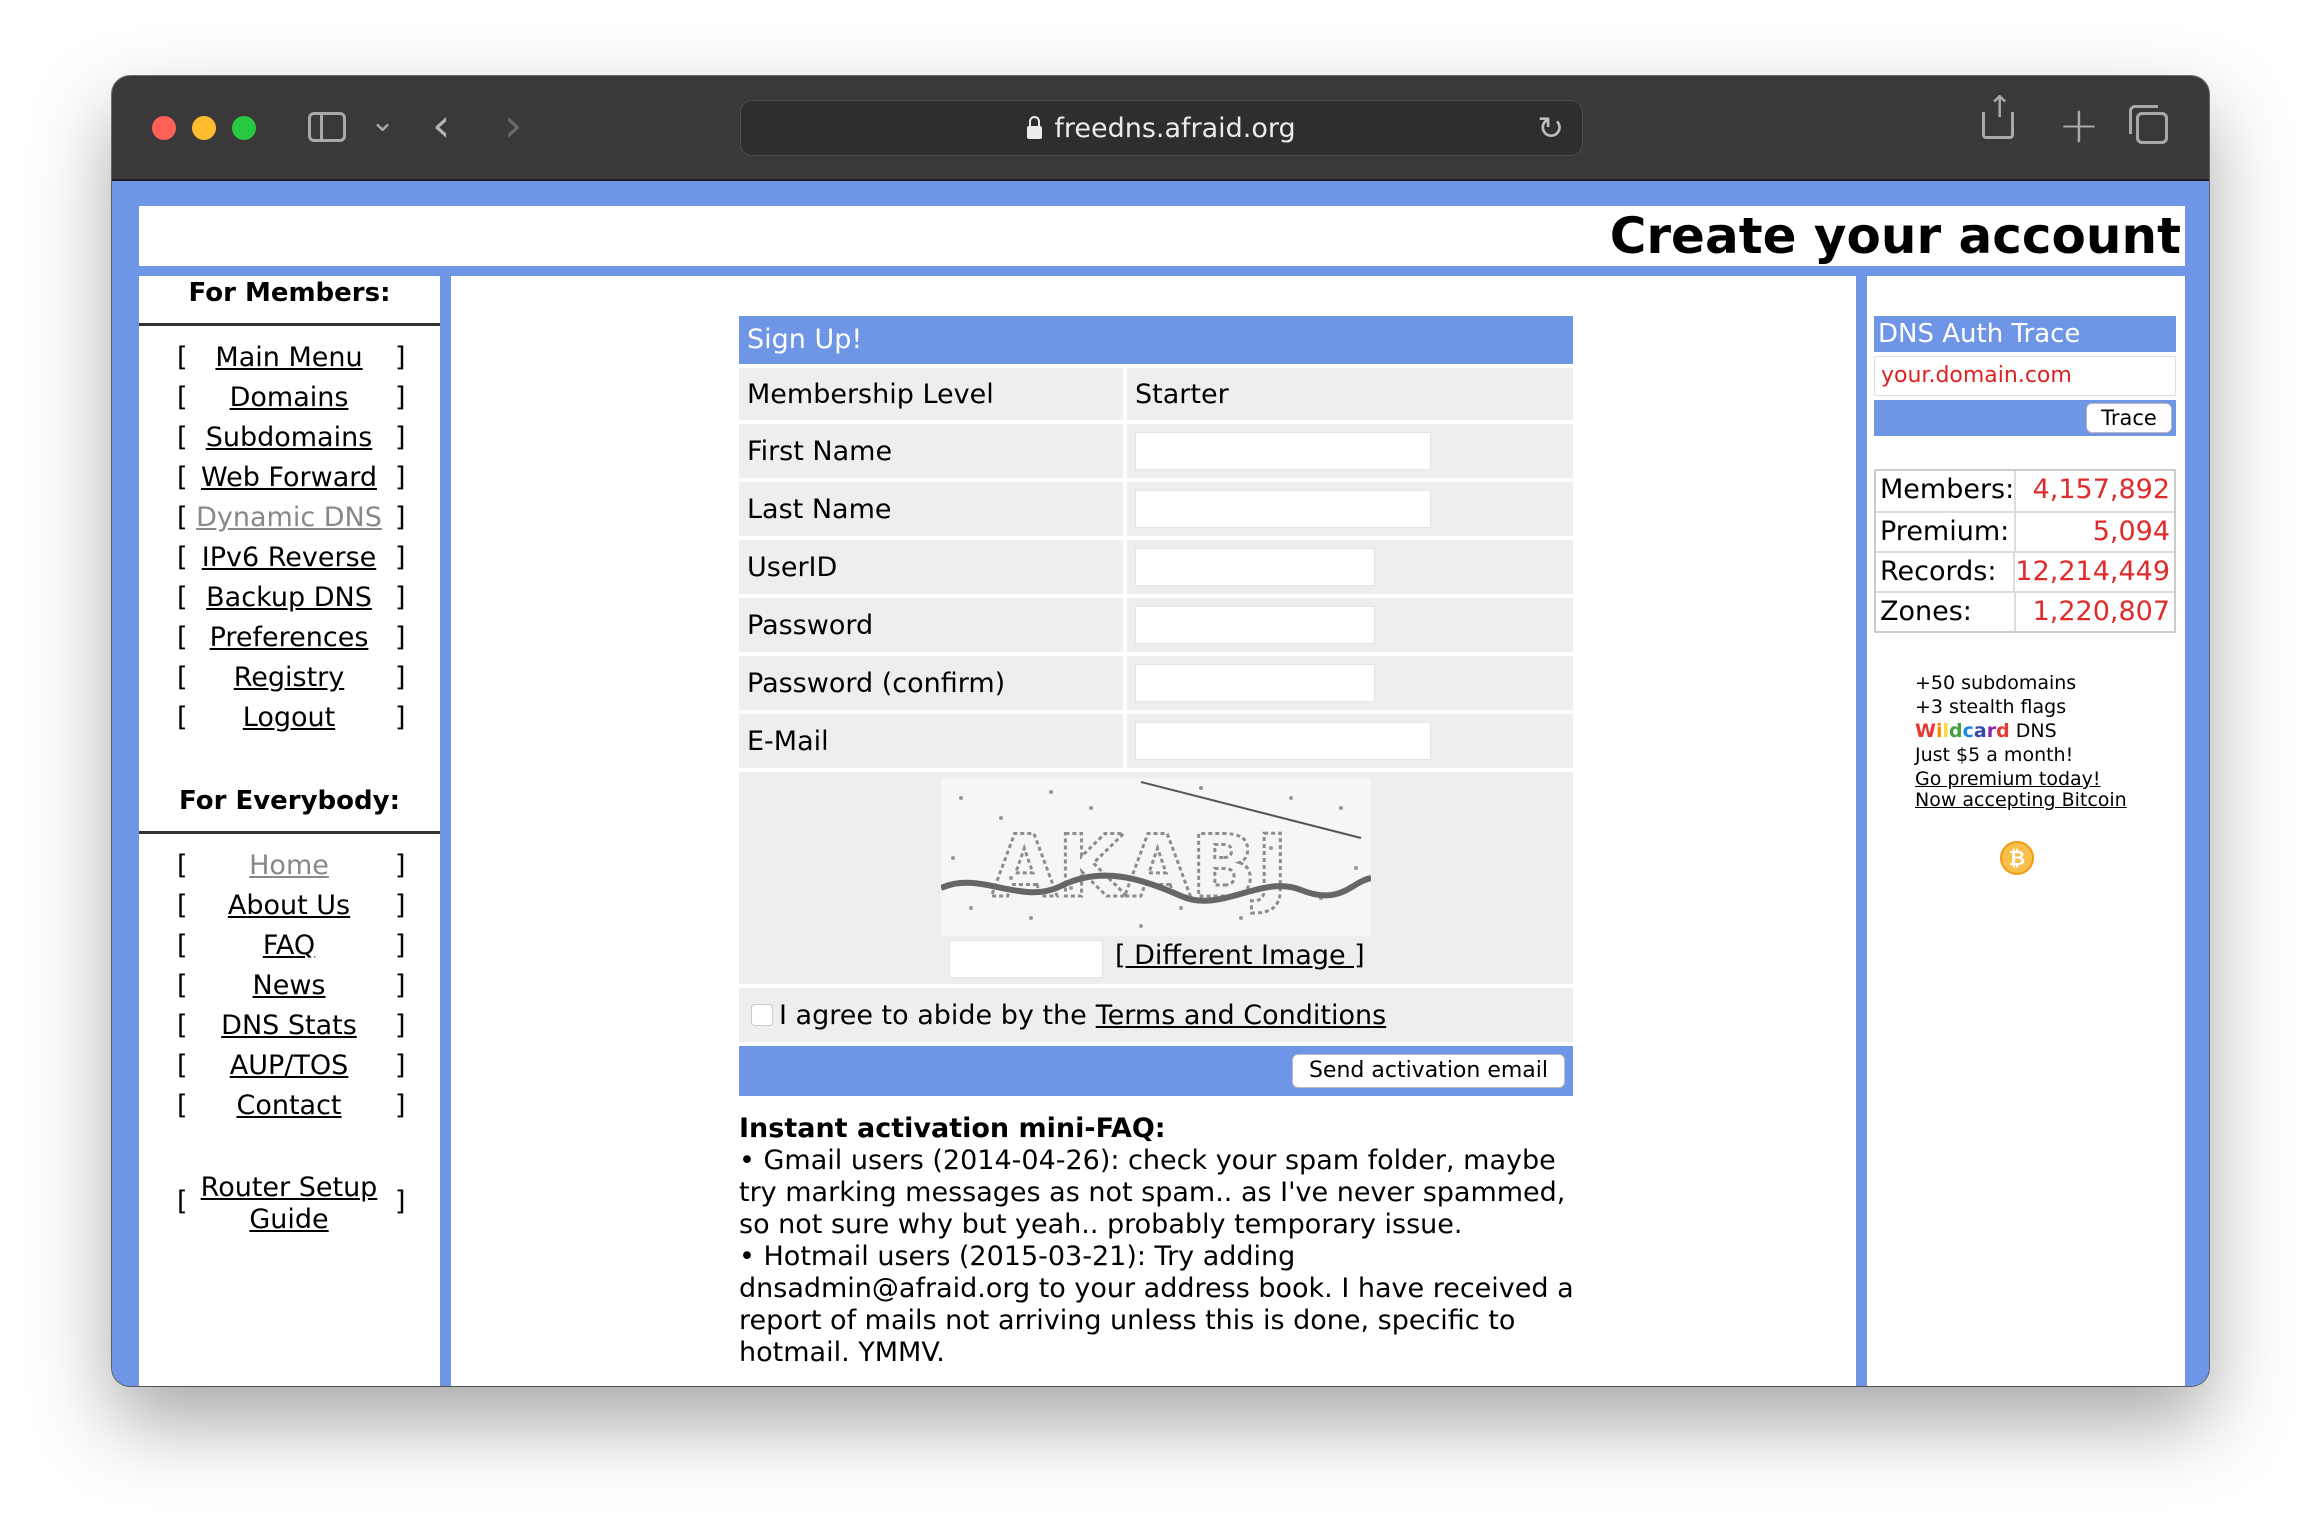  I want to click on membership-row: Membership Level Starter, so click(1156, 394).